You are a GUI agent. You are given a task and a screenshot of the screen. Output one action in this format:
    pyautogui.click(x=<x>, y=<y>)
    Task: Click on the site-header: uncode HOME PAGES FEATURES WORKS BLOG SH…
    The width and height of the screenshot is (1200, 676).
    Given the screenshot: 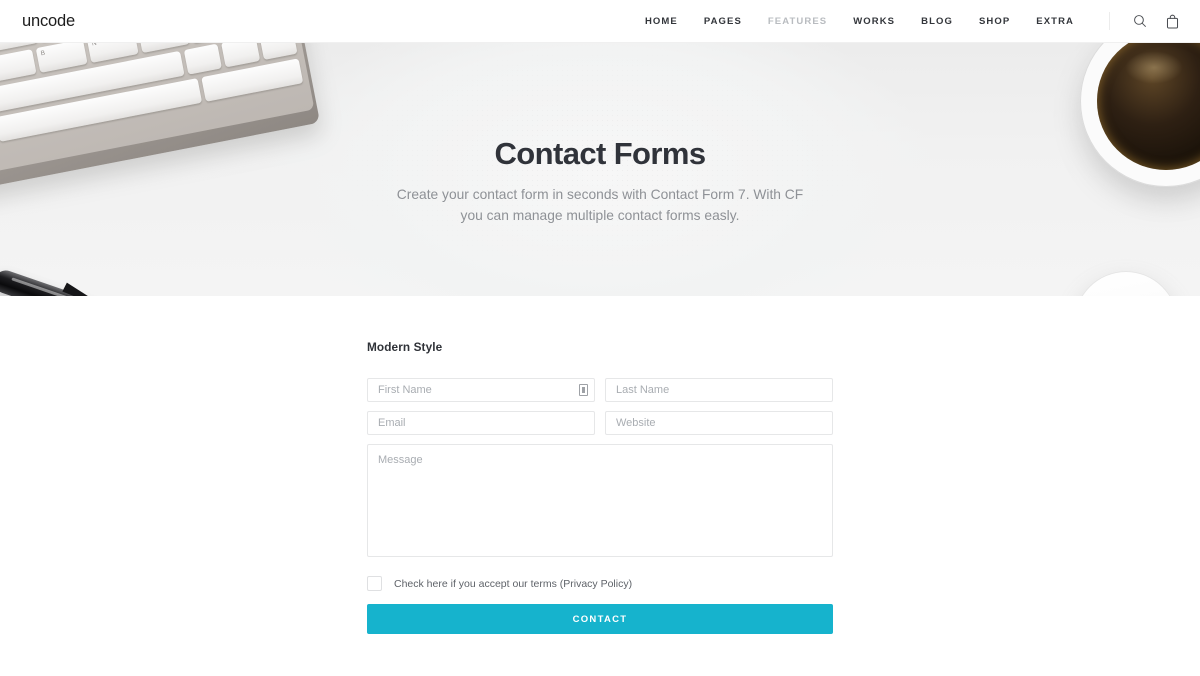 What is the action you would take?
    pyautogui.click(x=600, y=21)
    